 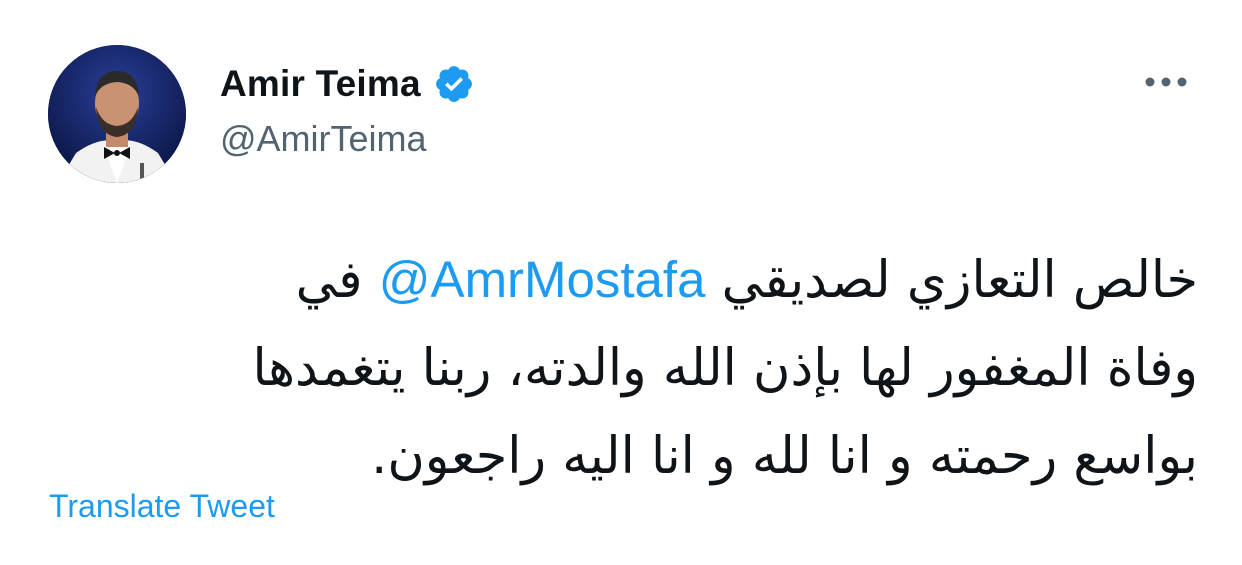 What do you see at coordinates (454, 84) in the screenshot?
I see `verified-badge-icon` at bounding box center [454, 84].